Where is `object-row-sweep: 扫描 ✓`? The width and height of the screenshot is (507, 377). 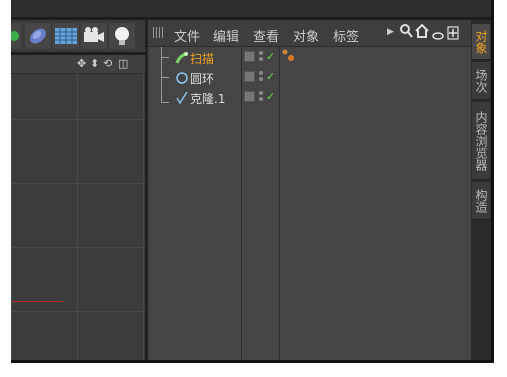
object-row-sweep: 扫描 ✓ is located at coordinates (309, 57).